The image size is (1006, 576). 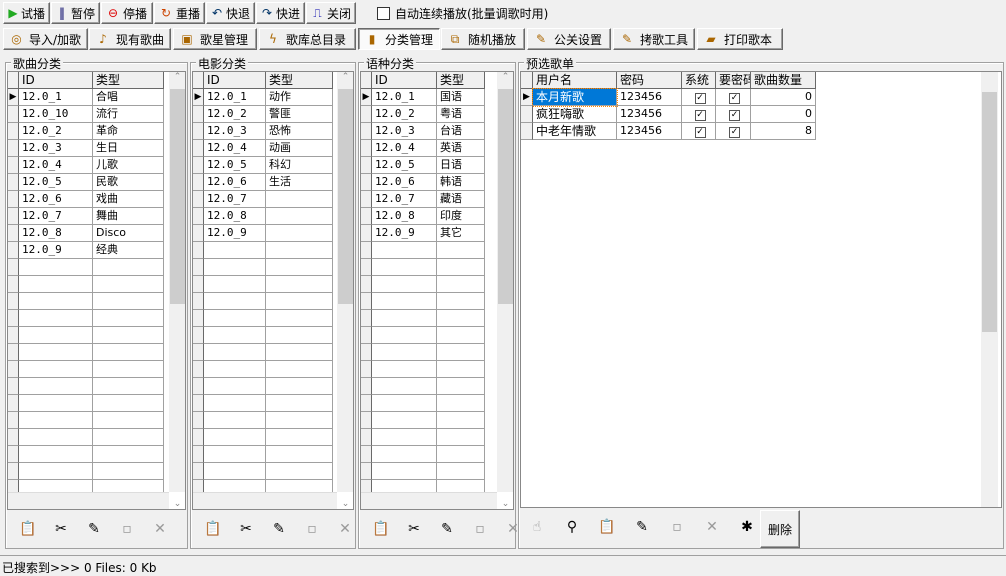 What do you see at coordinates (383, 13) in the screenshot?
I see `auto-play-checkbox` at bounding box center [383, 13].